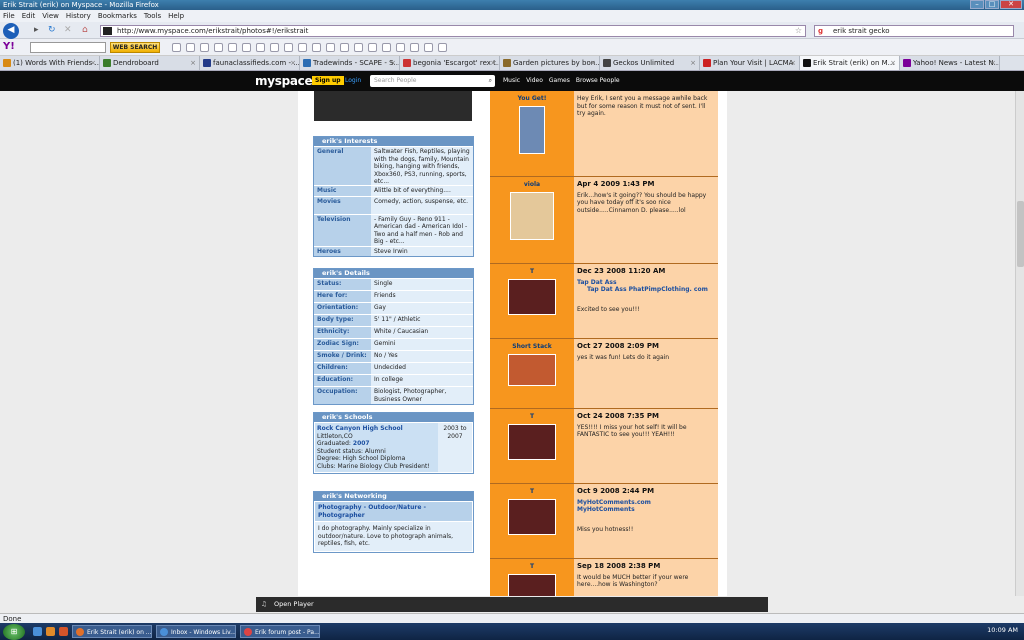  I want to click on tab-geckos-unlimited: Geckos Unlimited ×, so click(650, 63).